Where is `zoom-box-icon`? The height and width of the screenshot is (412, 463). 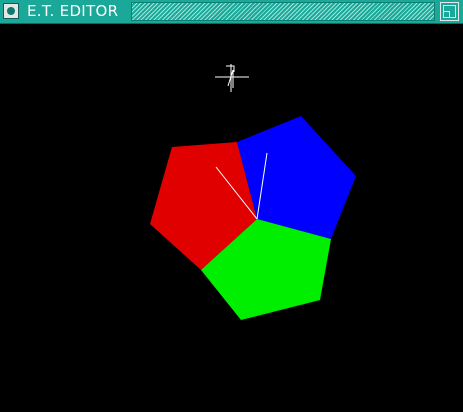
zoom-box-icon is located at coordinates (449, 11).